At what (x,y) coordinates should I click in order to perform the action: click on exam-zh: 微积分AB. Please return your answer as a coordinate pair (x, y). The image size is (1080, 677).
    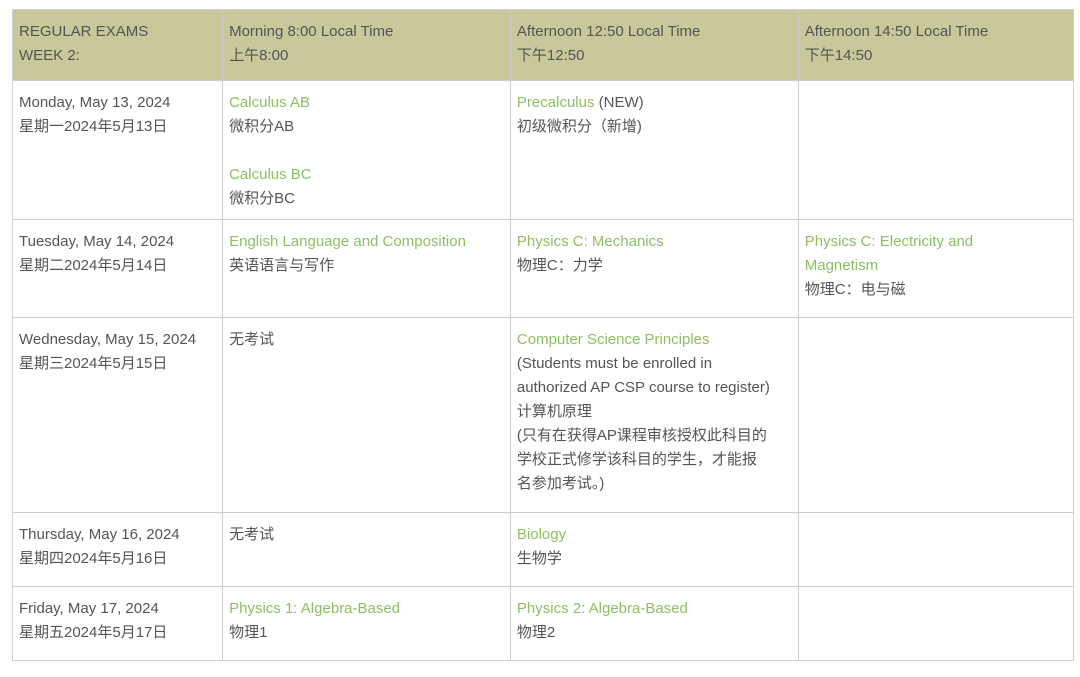
    Looking at the image, I should click on (262, 126).